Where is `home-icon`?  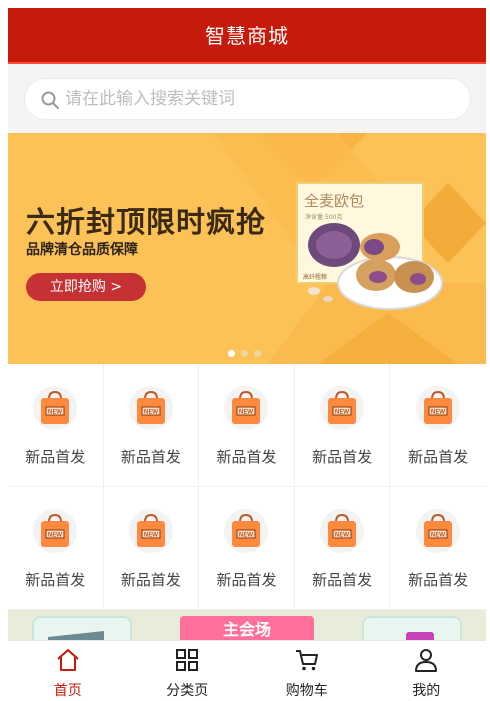
home-icon is located at coordinates (68, 660).